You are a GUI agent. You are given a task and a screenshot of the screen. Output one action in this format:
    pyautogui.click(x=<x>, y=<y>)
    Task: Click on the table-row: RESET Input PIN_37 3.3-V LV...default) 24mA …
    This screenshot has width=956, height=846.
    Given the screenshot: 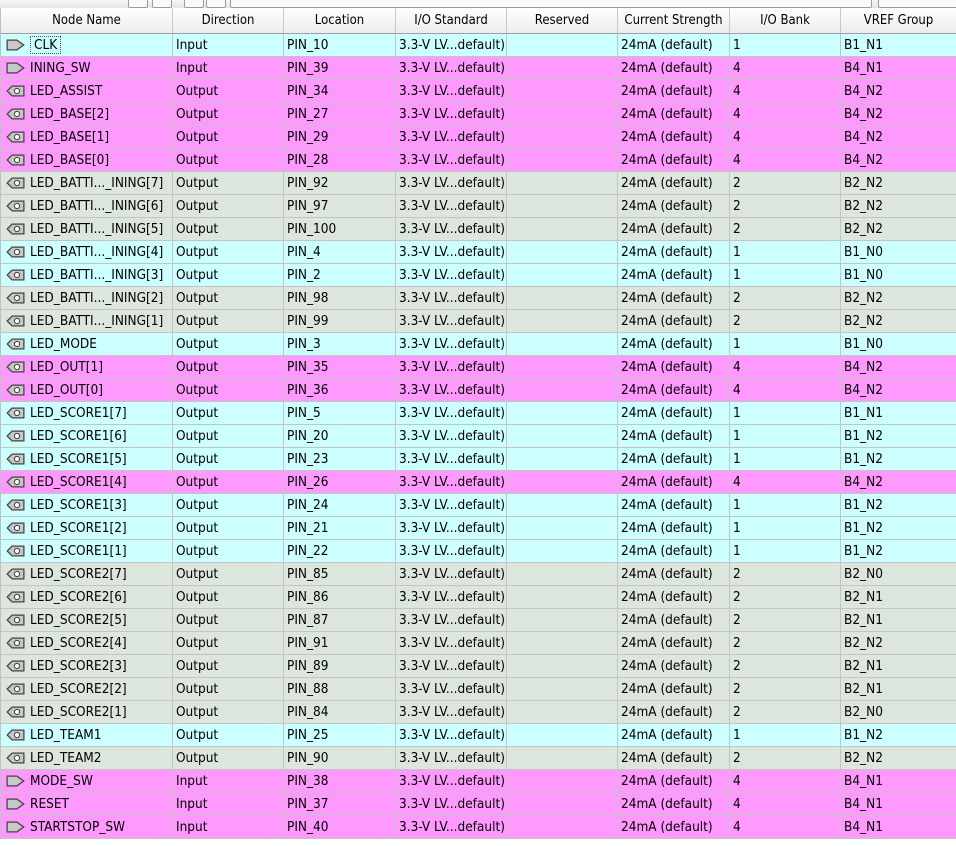 What is the action you would take?
    pyautogui.click(x=478, y=804)
    